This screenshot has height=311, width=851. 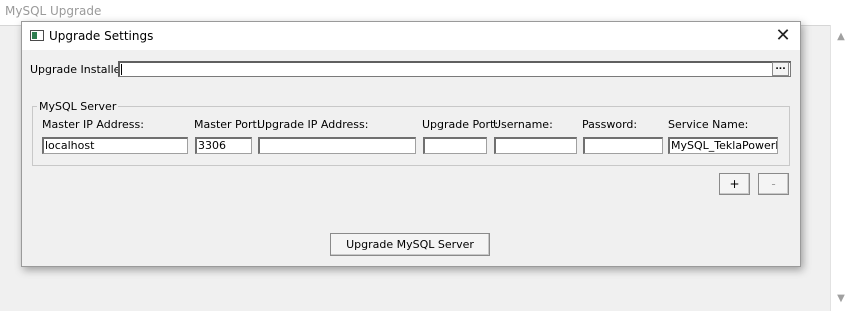 What do you see at coordinates (734, 184) in the screenshot?
I see `add-server-button: +` at bounding box center [734, 184].